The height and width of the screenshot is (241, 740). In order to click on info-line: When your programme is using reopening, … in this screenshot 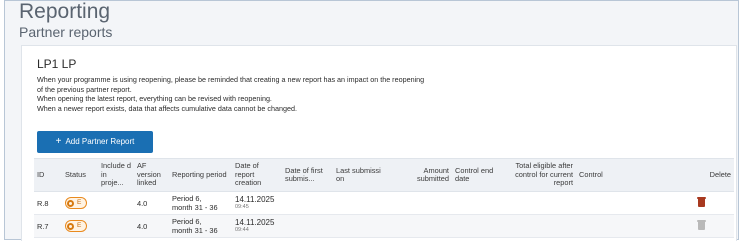, I will do `click(231, 79)`.